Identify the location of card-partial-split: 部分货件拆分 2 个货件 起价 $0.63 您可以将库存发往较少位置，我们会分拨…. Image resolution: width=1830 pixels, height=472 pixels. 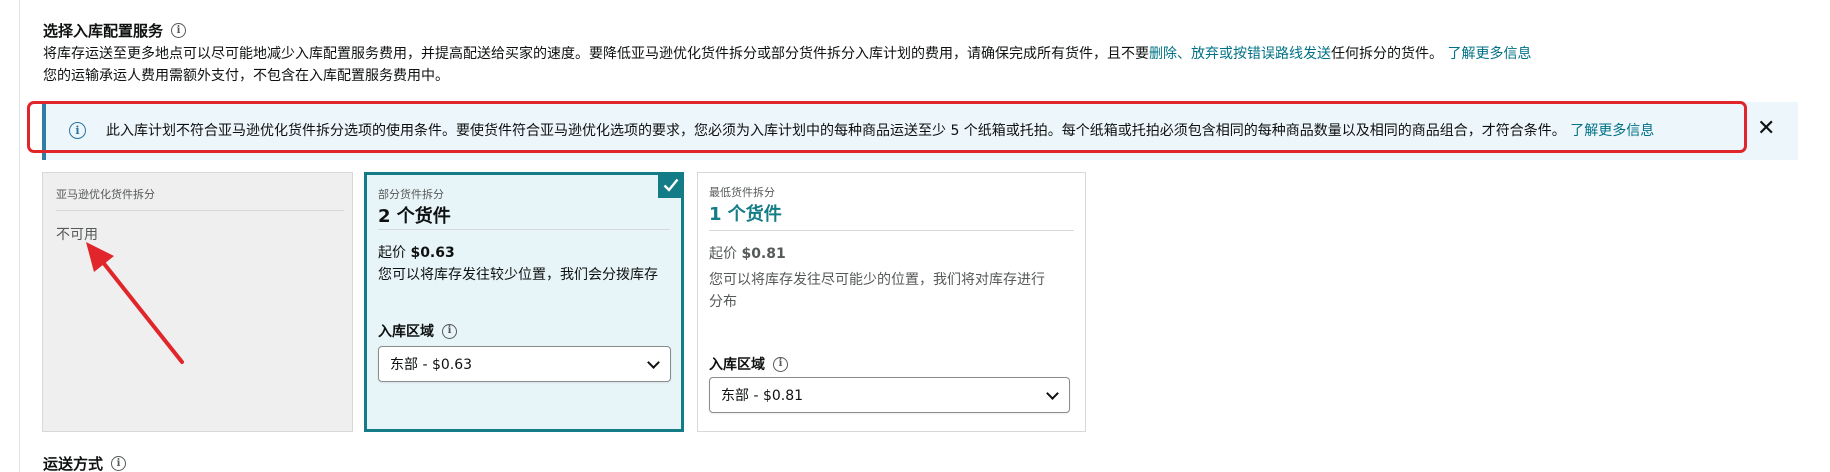
(524, 302).